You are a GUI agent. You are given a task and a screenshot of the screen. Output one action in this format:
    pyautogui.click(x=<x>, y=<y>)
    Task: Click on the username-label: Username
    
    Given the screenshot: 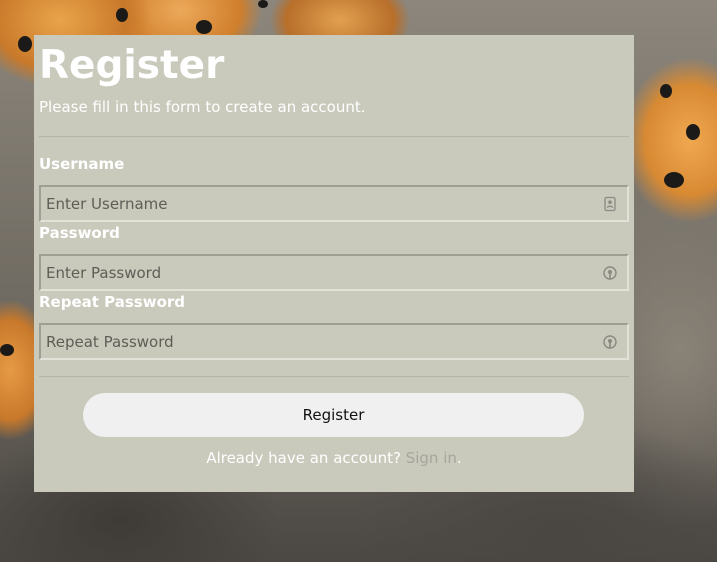 What is the action you would take?
    pyautogui.click(x=82, y=164)
    